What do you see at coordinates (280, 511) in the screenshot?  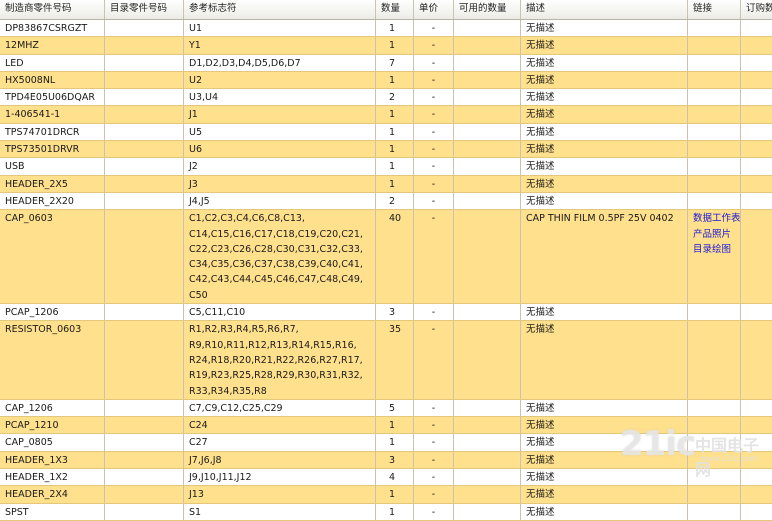 I see `cell-refdes: S1` at bounding box center [280, 511].